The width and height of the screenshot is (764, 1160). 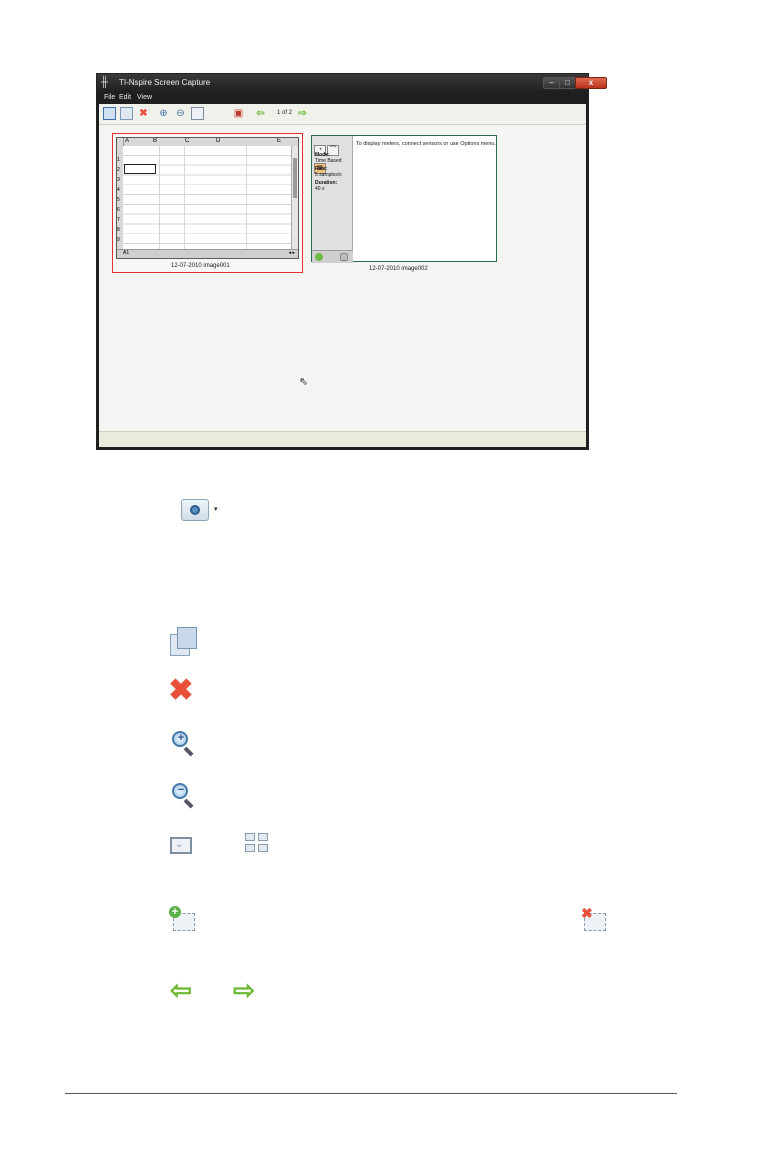 What do you see at coordinates (109, 113) in the screenshot?
I see `save-icon` at bounding box center [109, 113].